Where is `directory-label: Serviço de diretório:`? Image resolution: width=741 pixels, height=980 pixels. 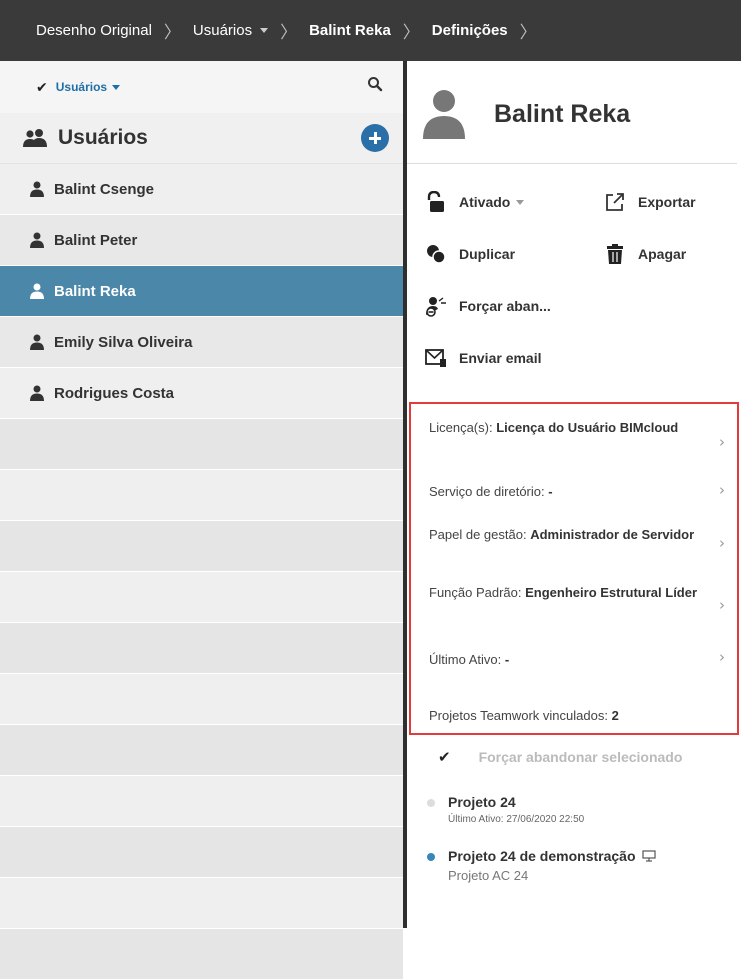 directory-label: Serviço de diretório: is located at coordinates (489, 491).